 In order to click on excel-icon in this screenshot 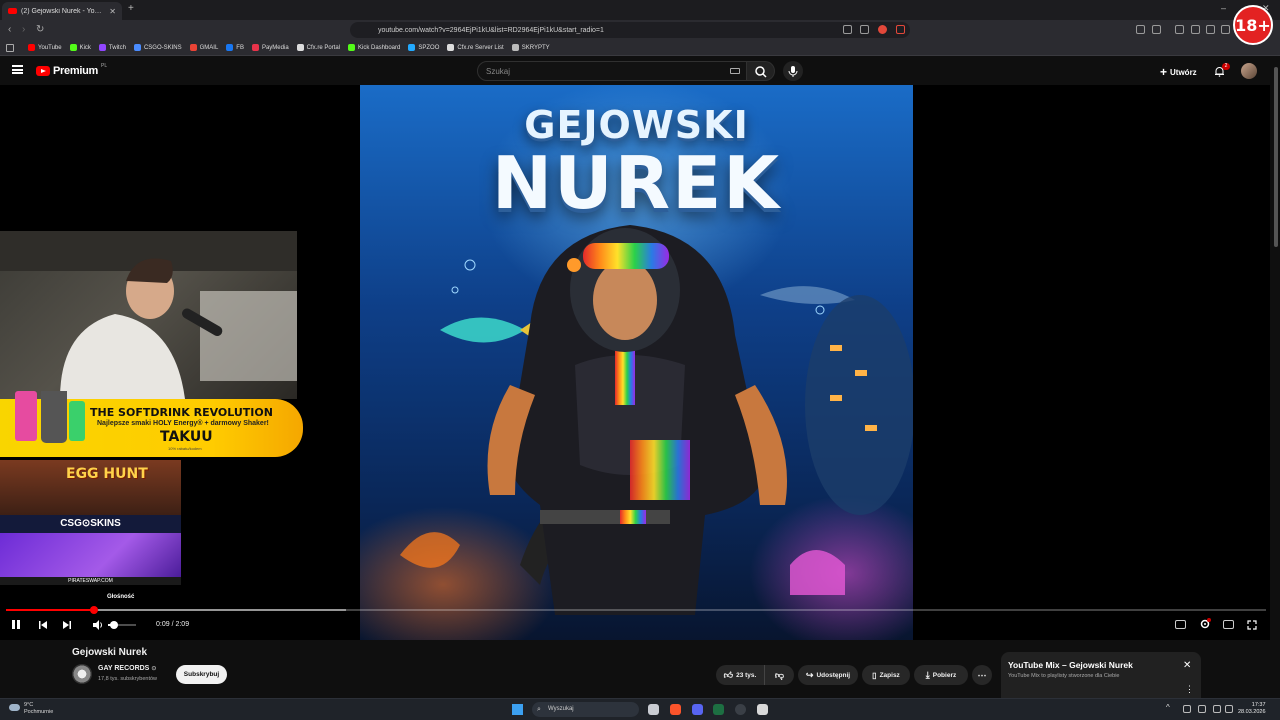, I will do `click(718, 709)`.